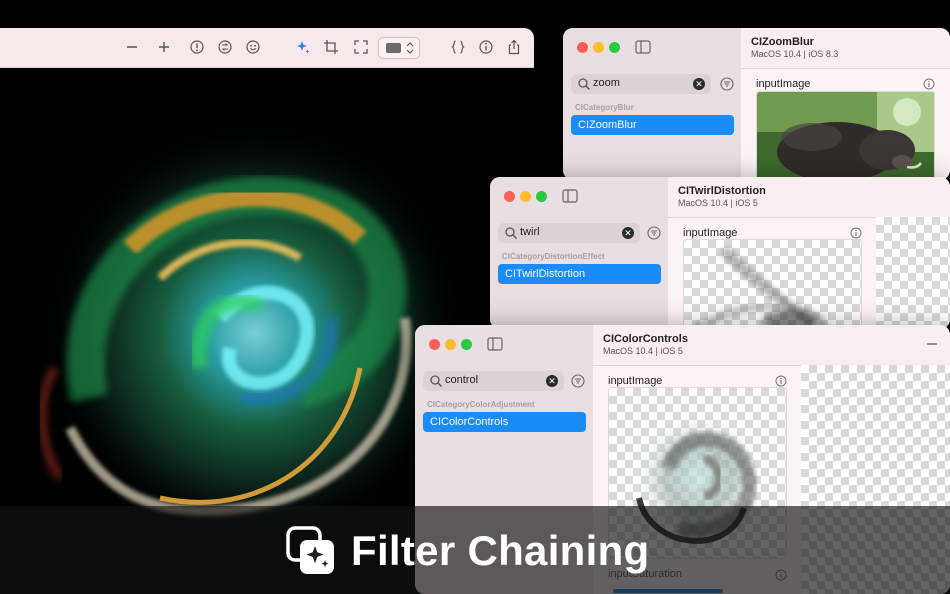  Describe the element at coordinates (645, 339) in the screenshot. I see `filter-title: CIColorControls` at that location.